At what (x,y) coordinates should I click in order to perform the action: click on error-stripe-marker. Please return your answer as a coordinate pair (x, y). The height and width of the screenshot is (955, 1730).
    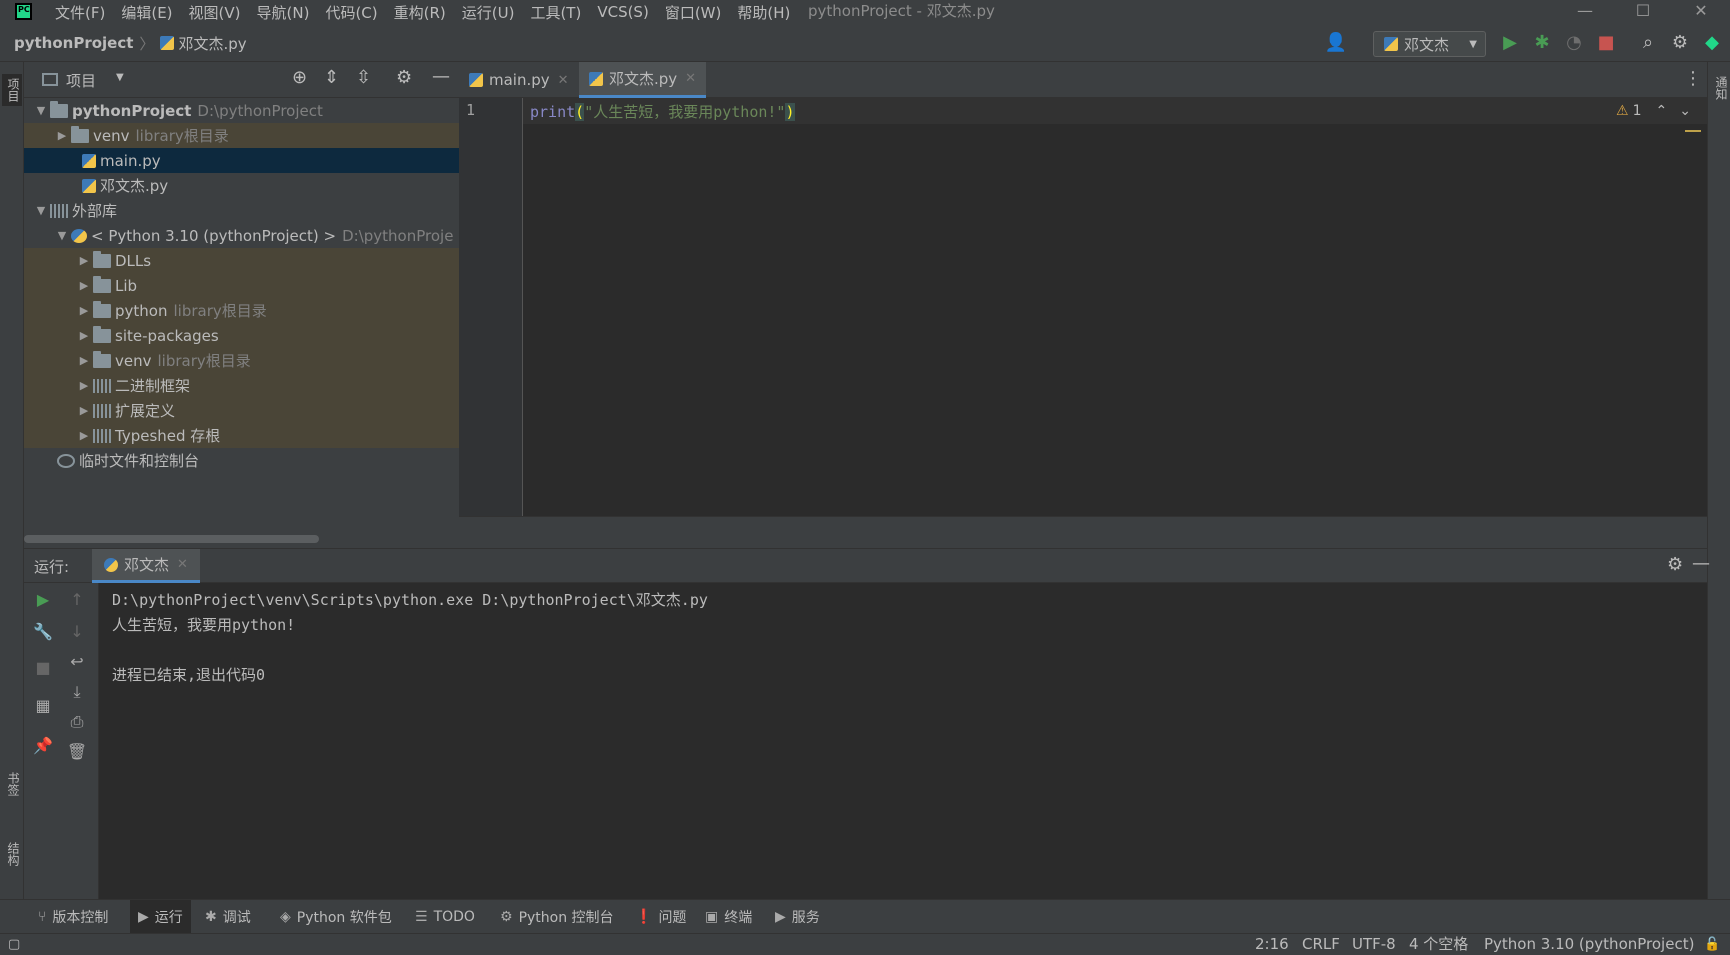
    Looking at the image, I should click on (1693, 131).